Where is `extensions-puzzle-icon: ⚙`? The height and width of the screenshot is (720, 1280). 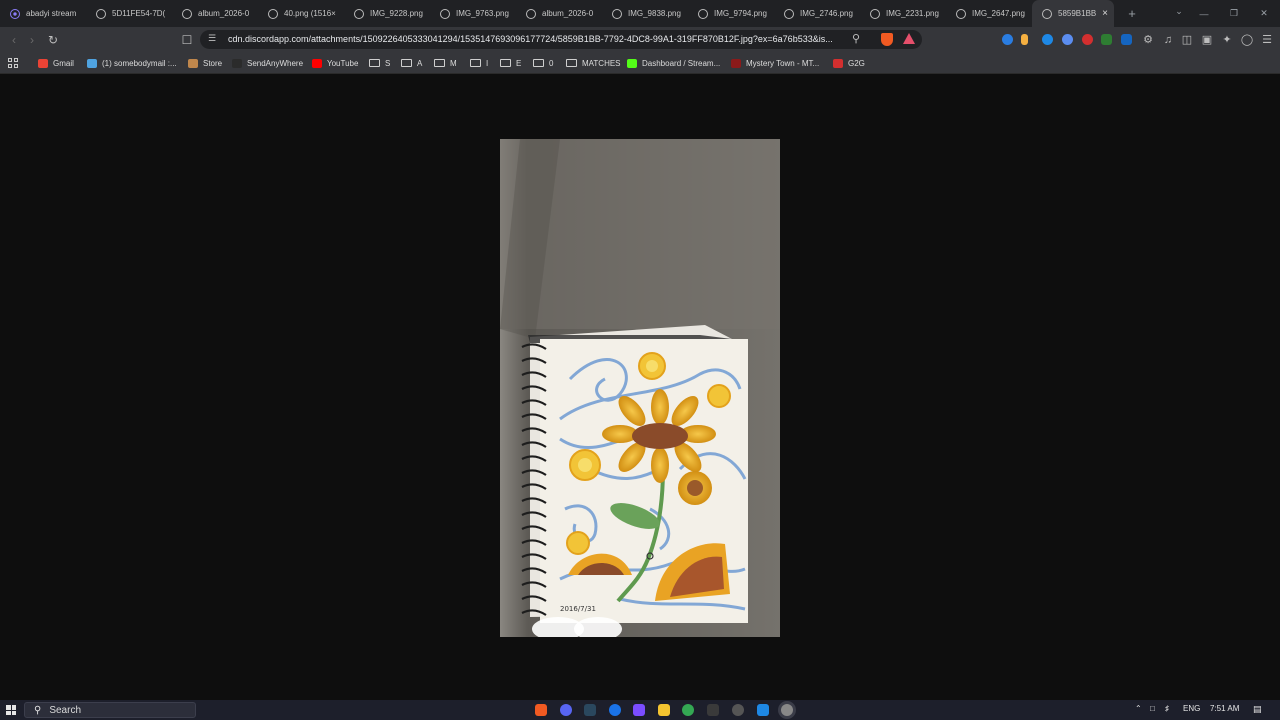 extensions-puzzle-icon: ⚙ is located at coordinates (1148, 40).